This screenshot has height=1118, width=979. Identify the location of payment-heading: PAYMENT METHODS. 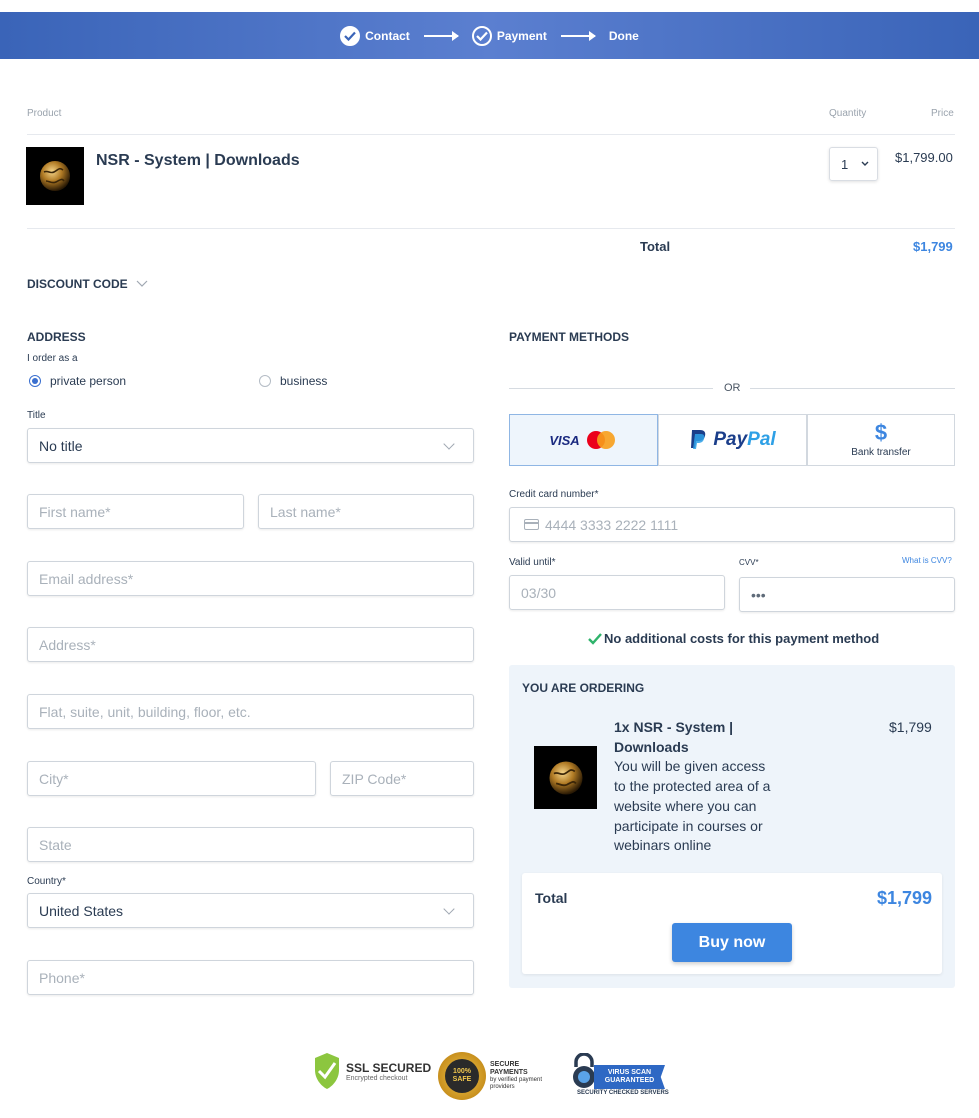
(569, 337).